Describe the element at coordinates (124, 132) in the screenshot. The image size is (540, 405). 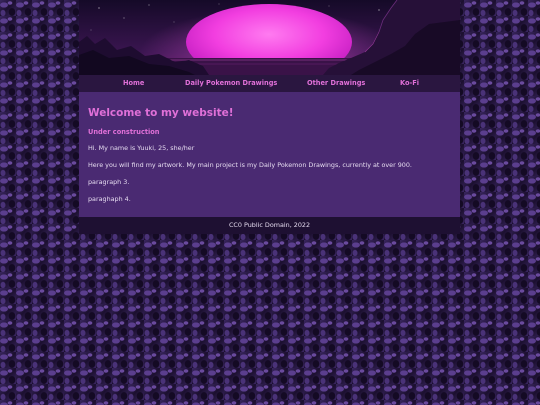
I see `page-subtitle: Under construction` at that location.